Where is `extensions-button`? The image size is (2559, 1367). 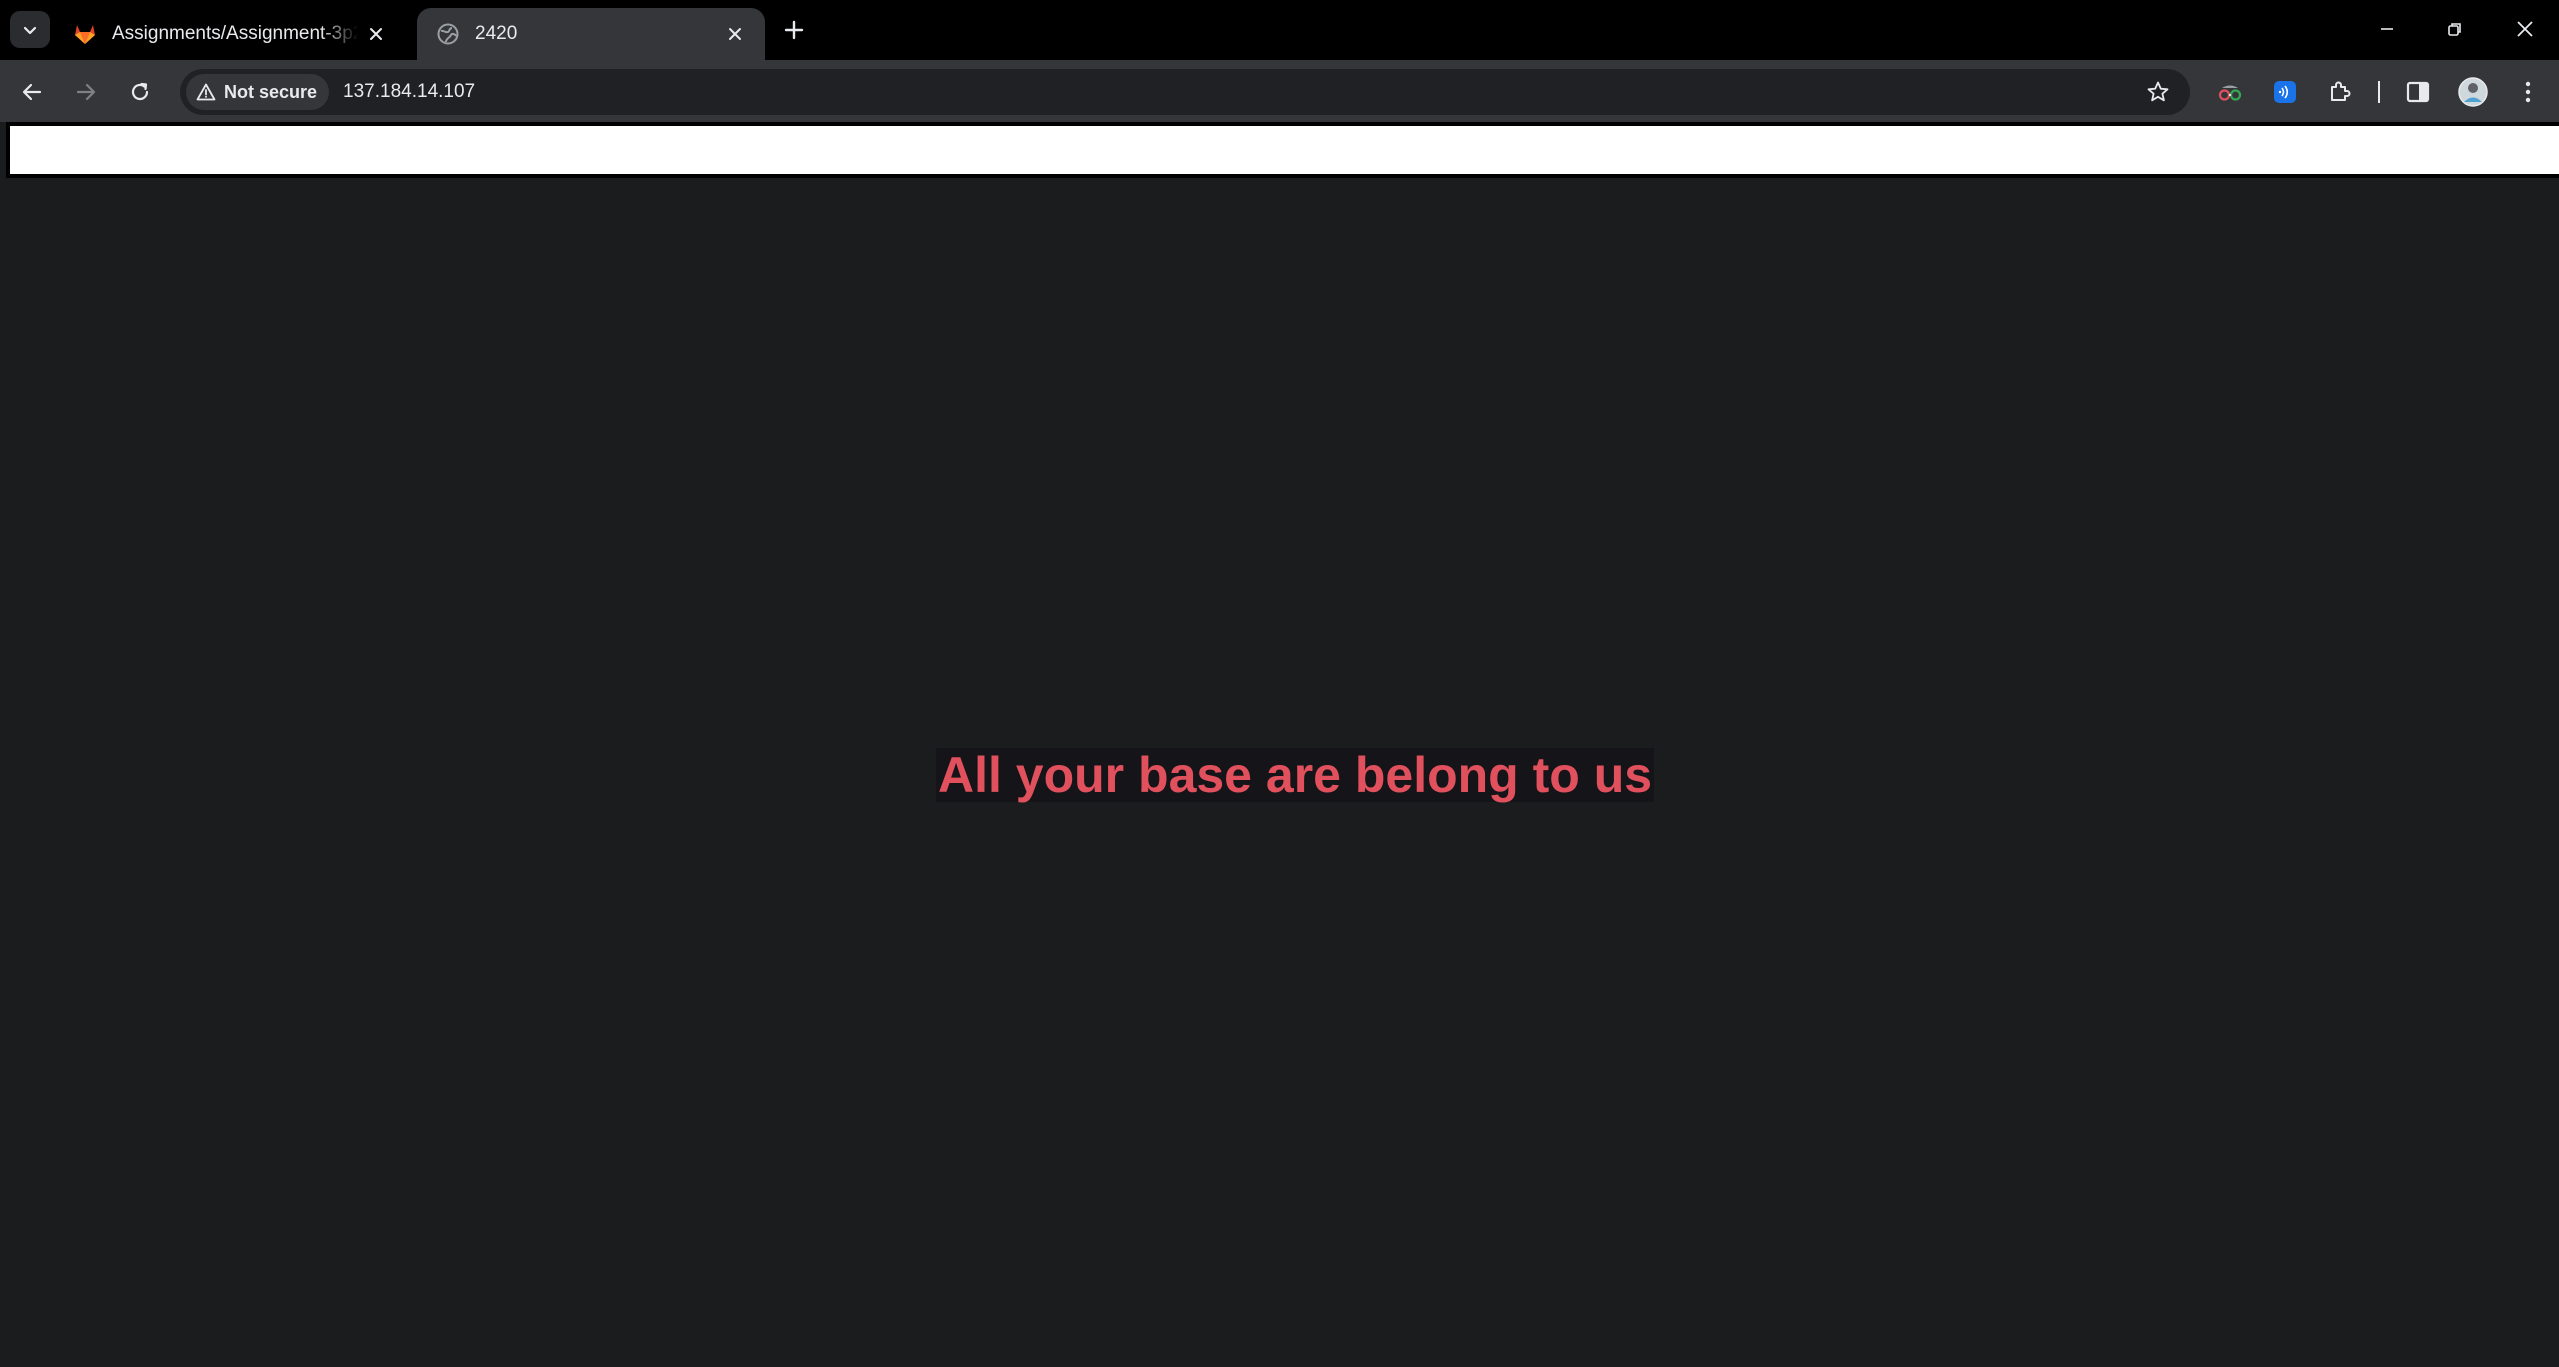 extensions-button is located at coordinates (2340, 92).